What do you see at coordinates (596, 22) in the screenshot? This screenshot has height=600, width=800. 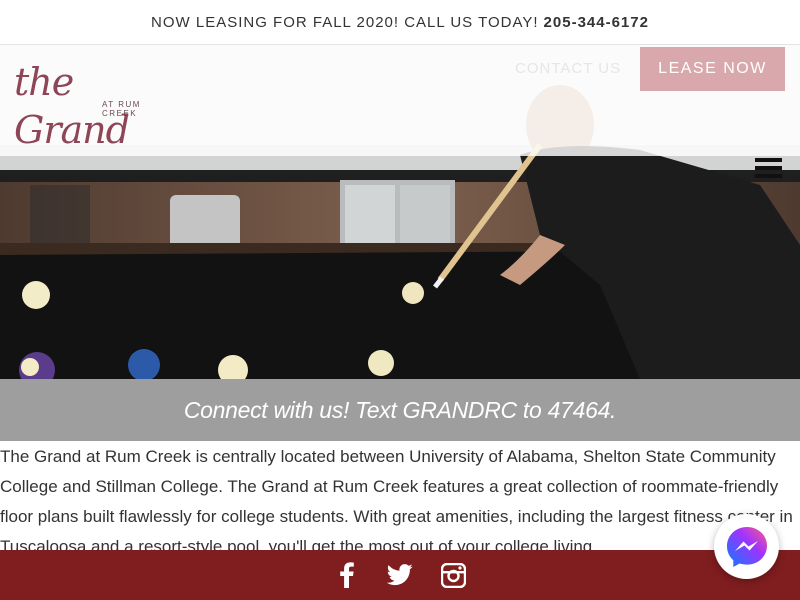 I see `phone-link: 205-344-6172` at bounding box center [596, 22].